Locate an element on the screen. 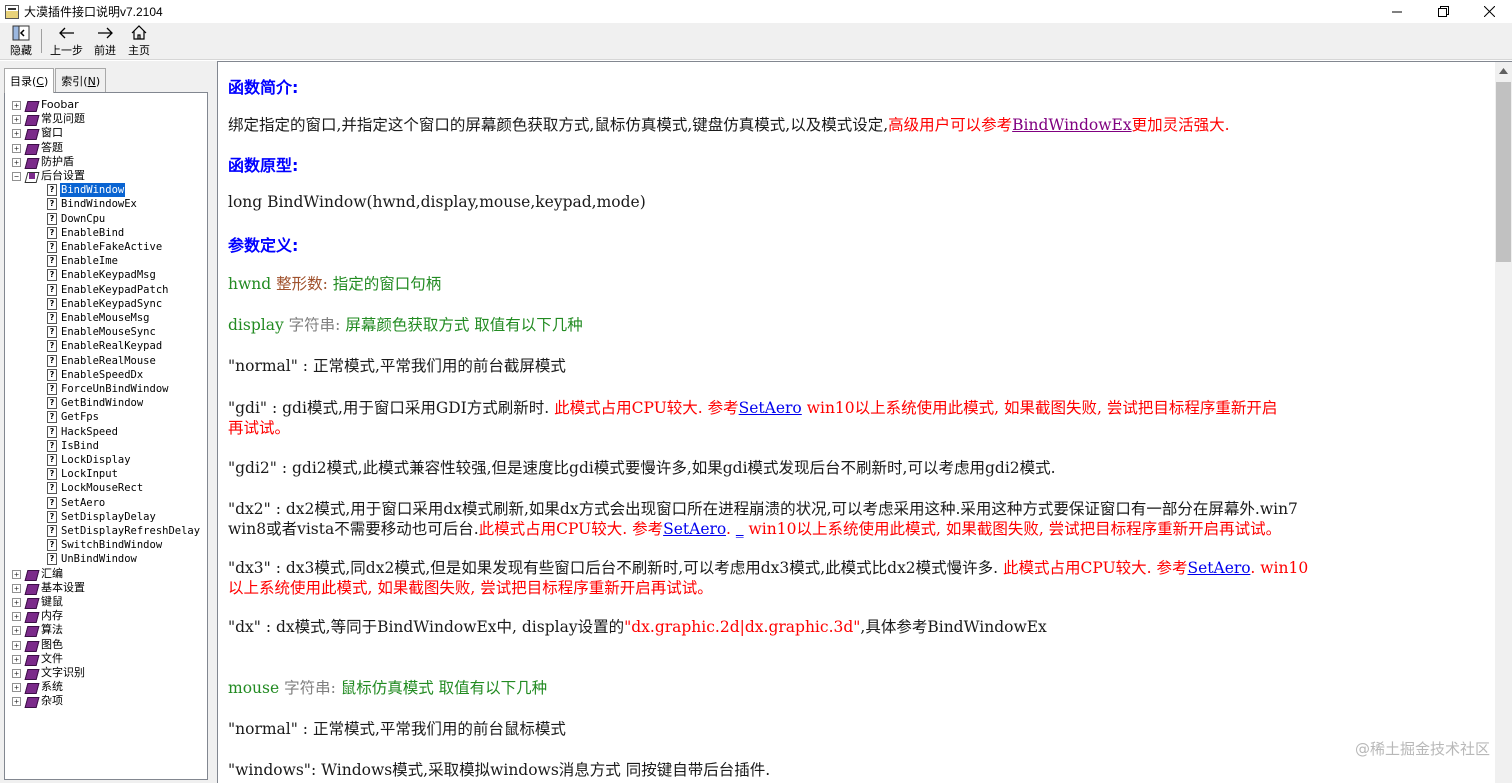 The width and height of the screenshot is (1512, 783). tree-book: + 杂项 is located at coordinates (37, 701).